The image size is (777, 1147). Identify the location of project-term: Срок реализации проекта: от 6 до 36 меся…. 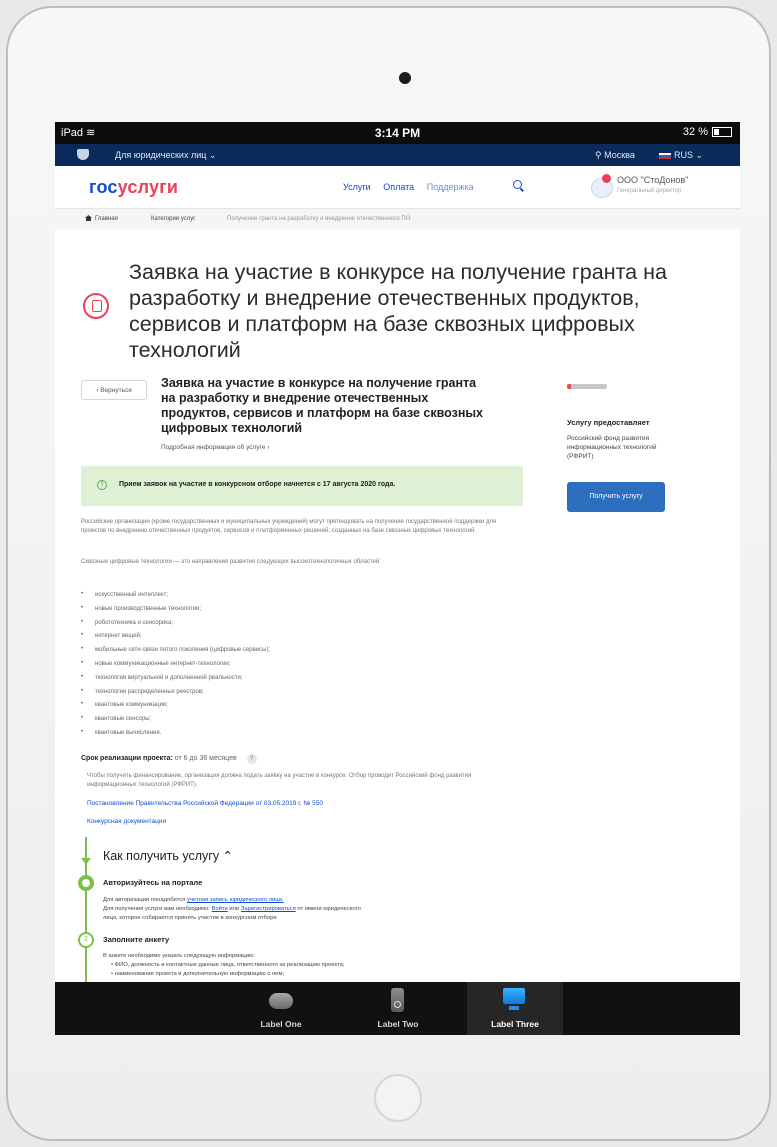
(169, 759).